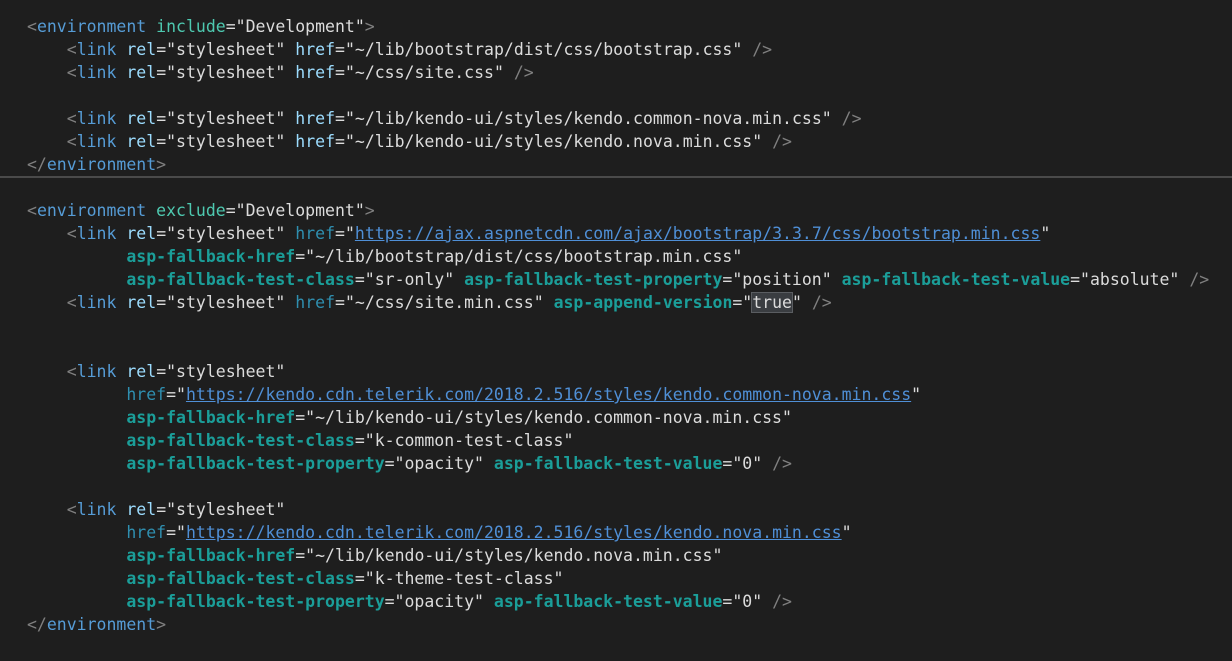 The height and width of the screenshot is (661, 1232). I want to click on code-line: <environment exclude="Development">, so click(616, 210).